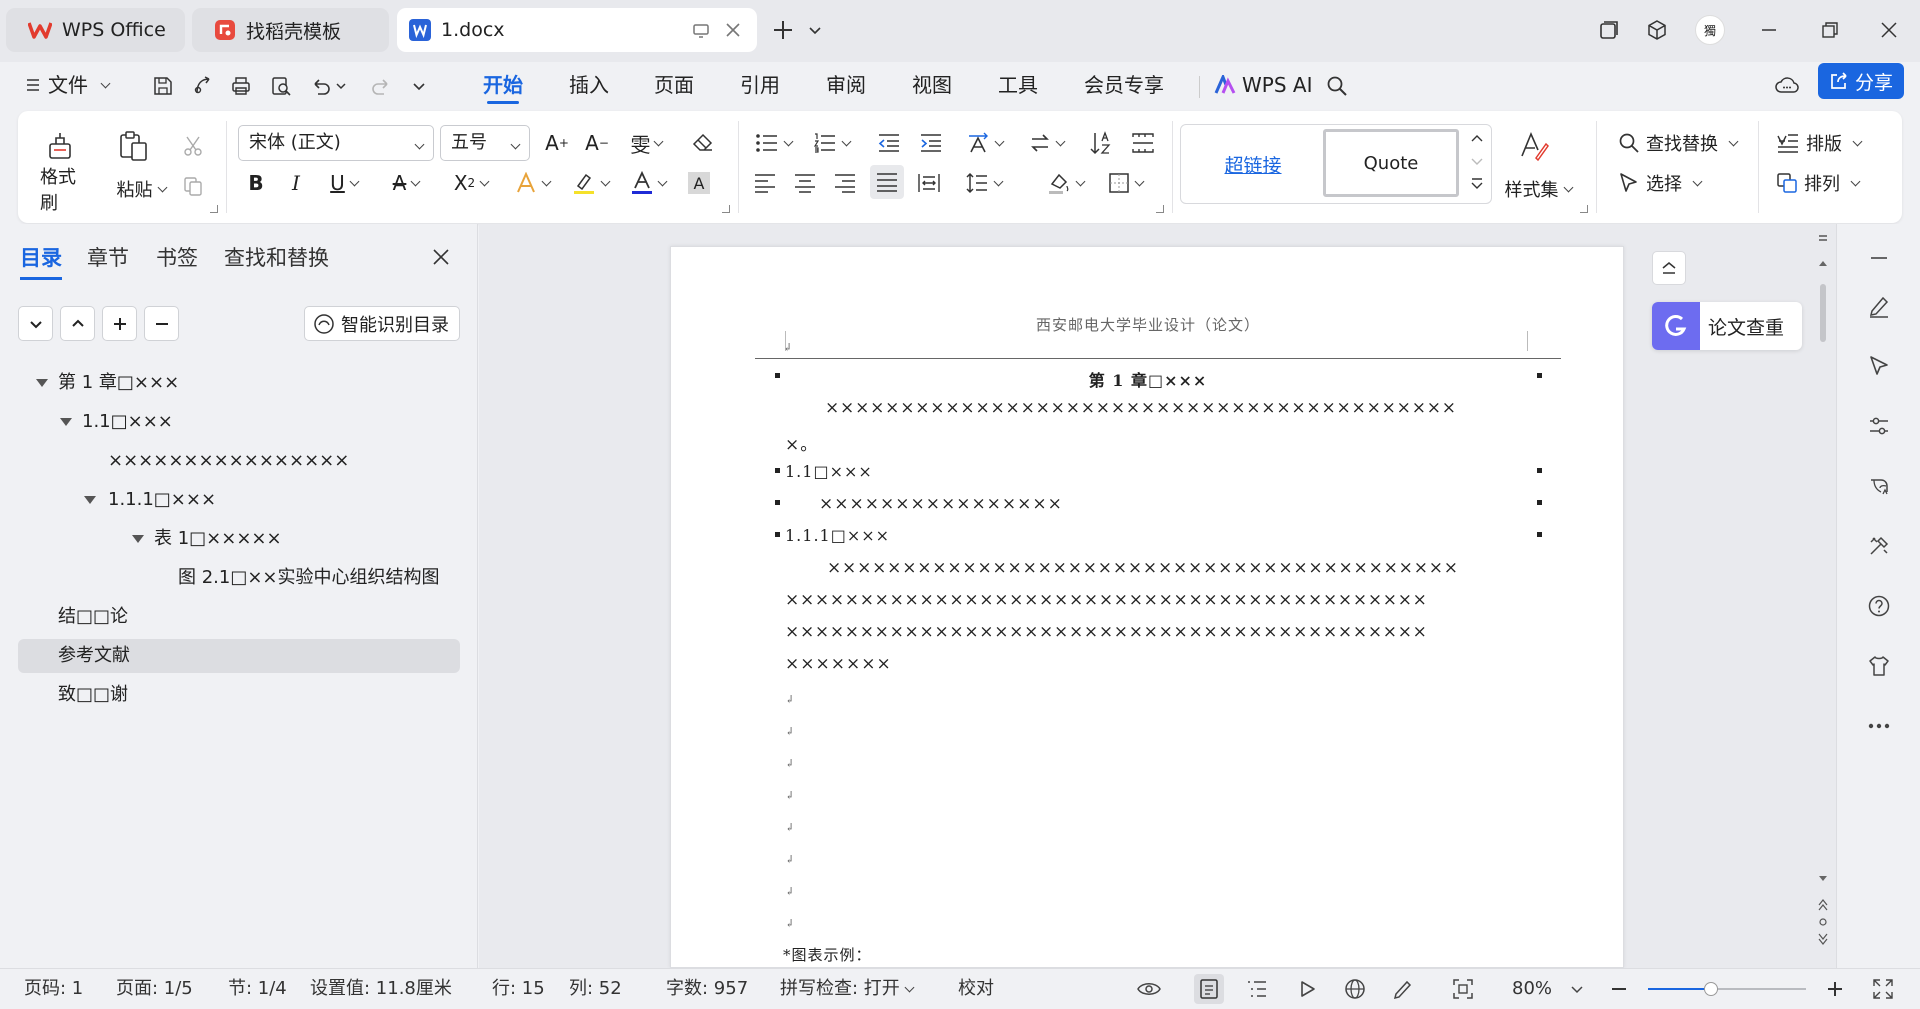 The width and height of the screenshot is (1920, 1009). What do you see at coordinates (1727, 989) in the screenshot?
I see `zoom-slider-track` at bounding box center [1727, 989].